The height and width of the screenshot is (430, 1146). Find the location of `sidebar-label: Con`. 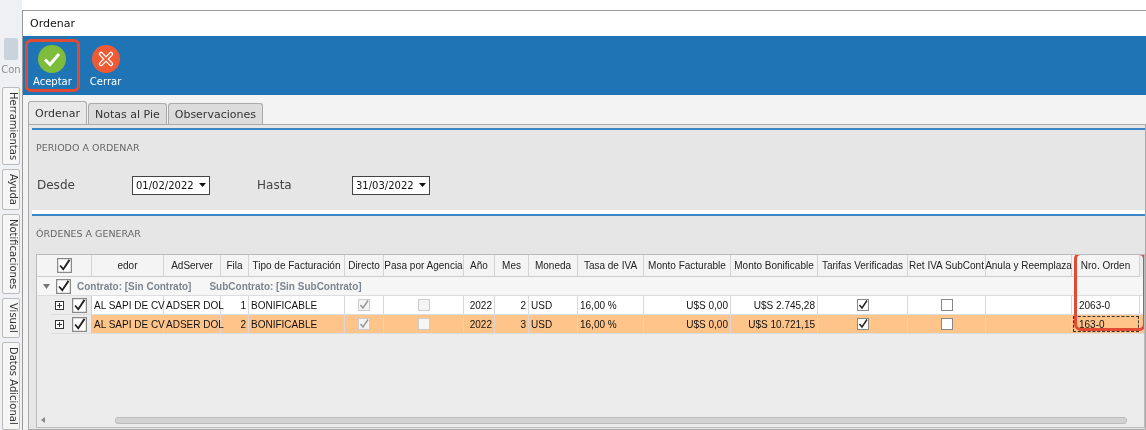

sidebar-label: Con is located at coordinates (11, 70).